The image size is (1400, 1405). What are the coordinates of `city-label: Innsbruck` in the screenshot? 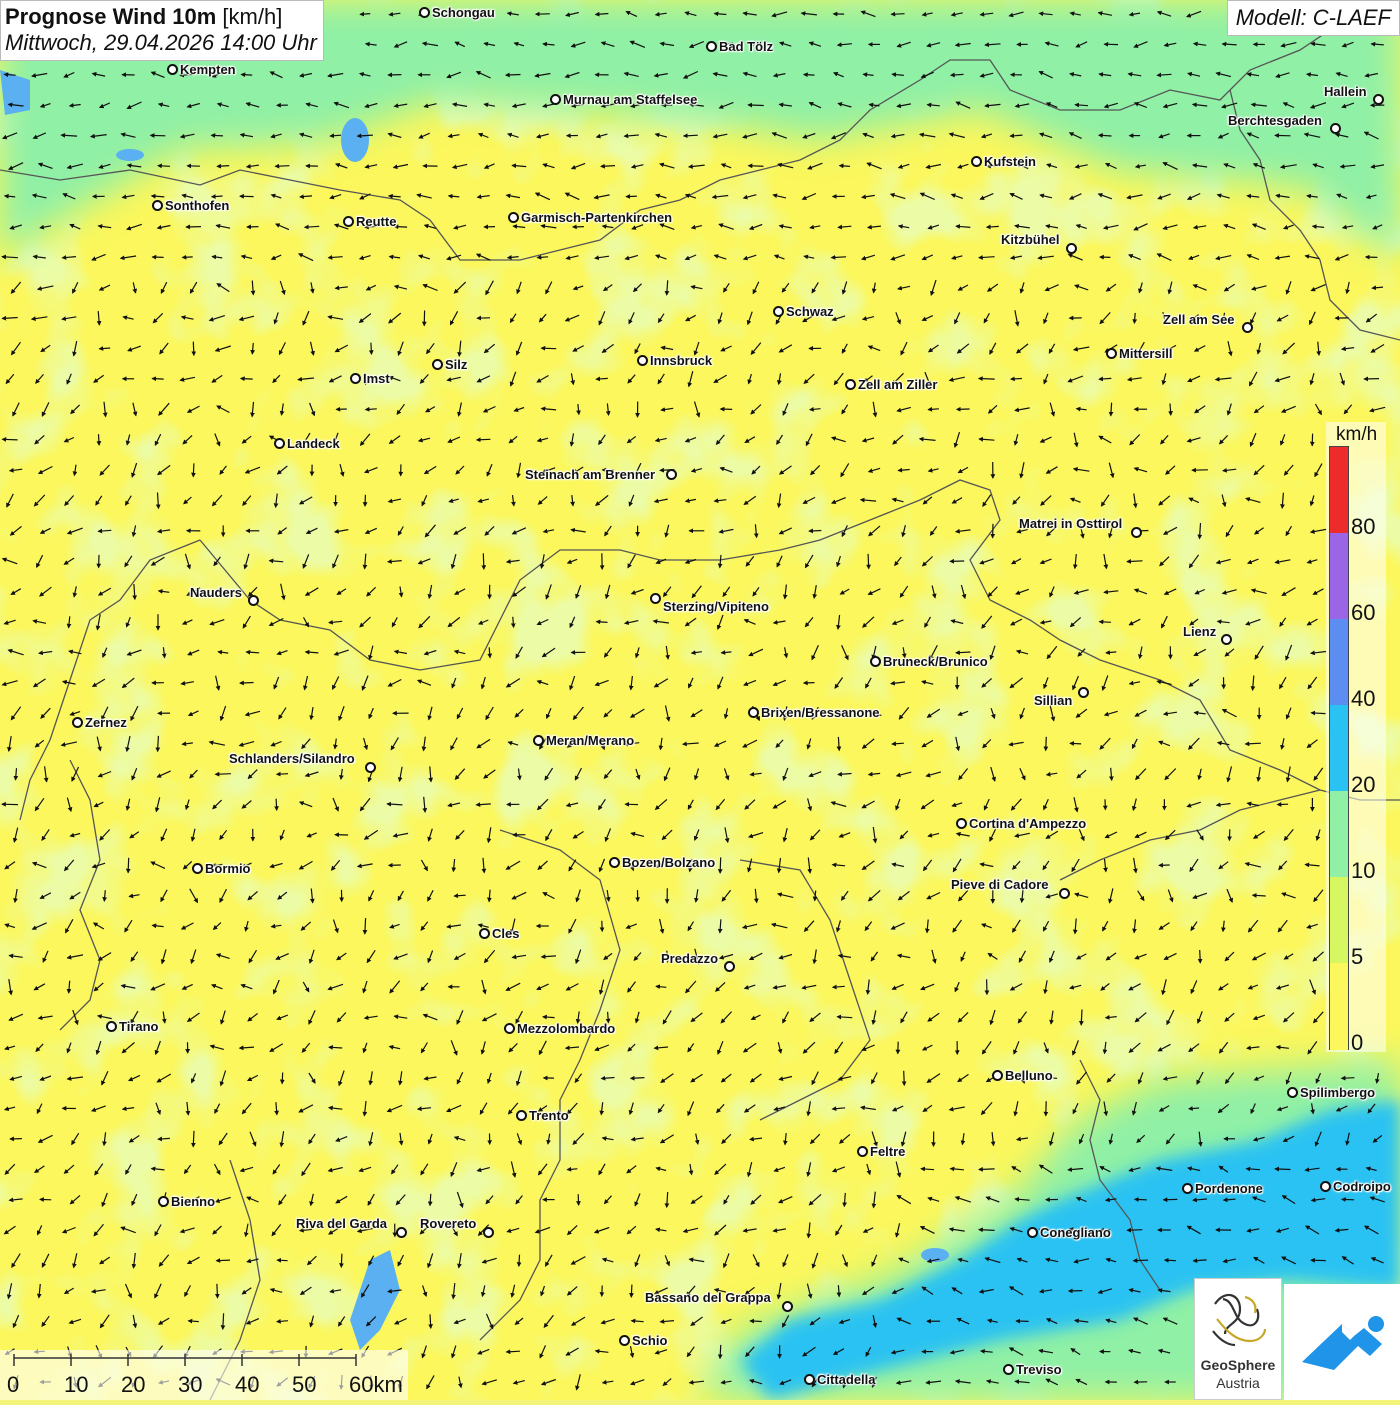 It's located at (681, 361).